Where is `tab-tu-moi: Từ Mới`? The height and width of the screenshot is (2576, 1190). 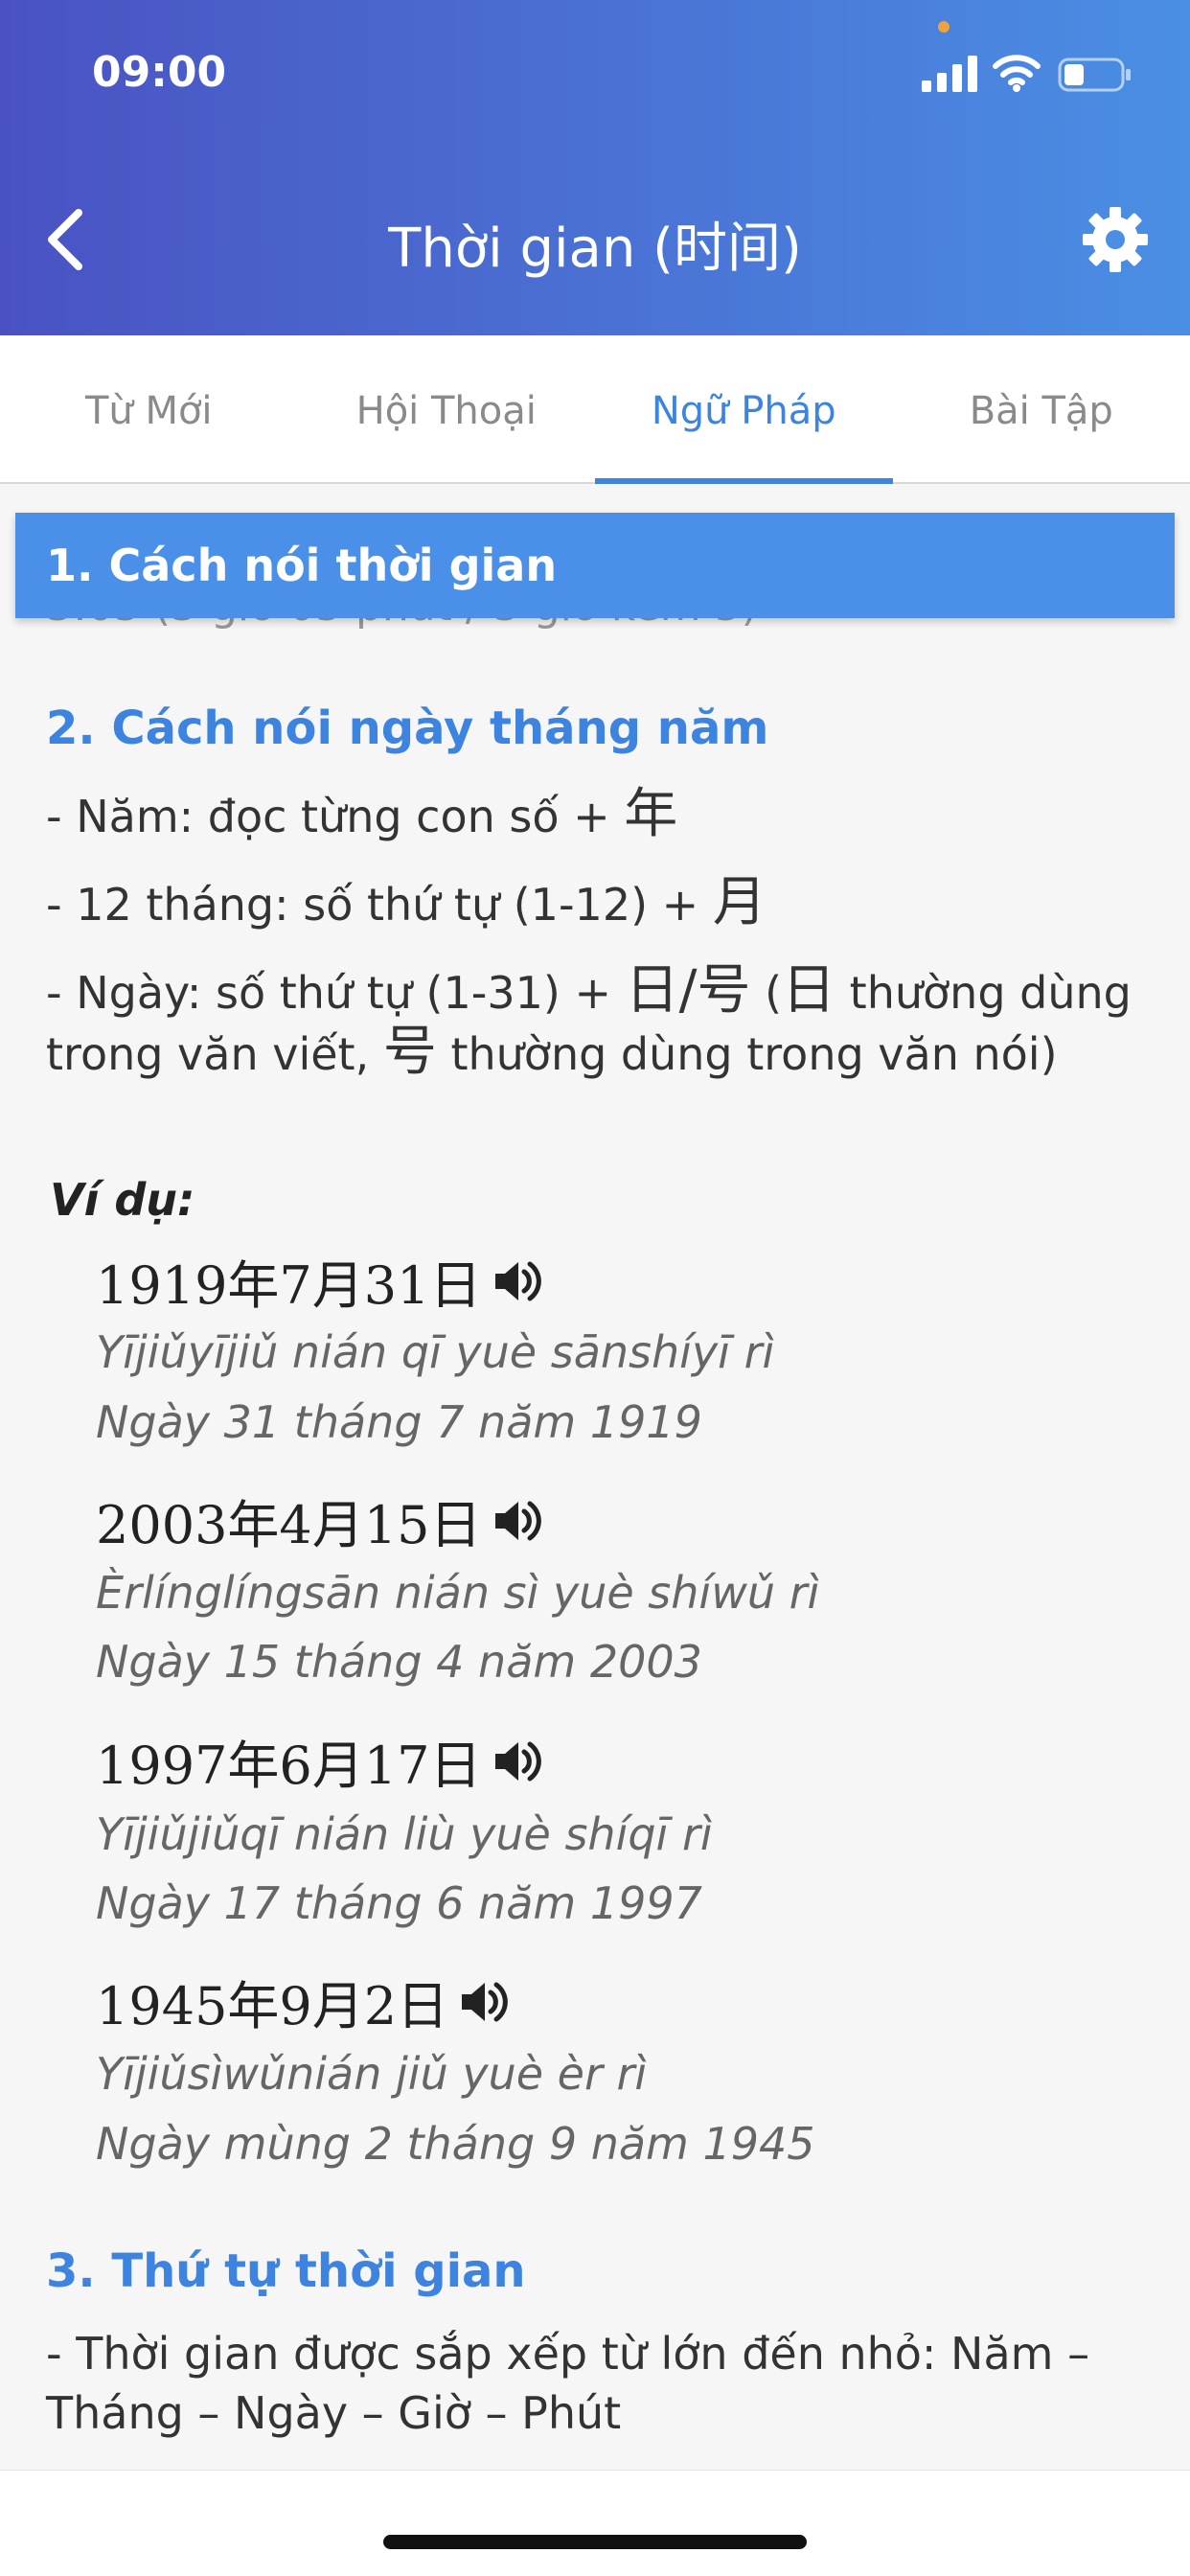 tab-tu-moi: Từ Mới is located at coordinates (149, 408).